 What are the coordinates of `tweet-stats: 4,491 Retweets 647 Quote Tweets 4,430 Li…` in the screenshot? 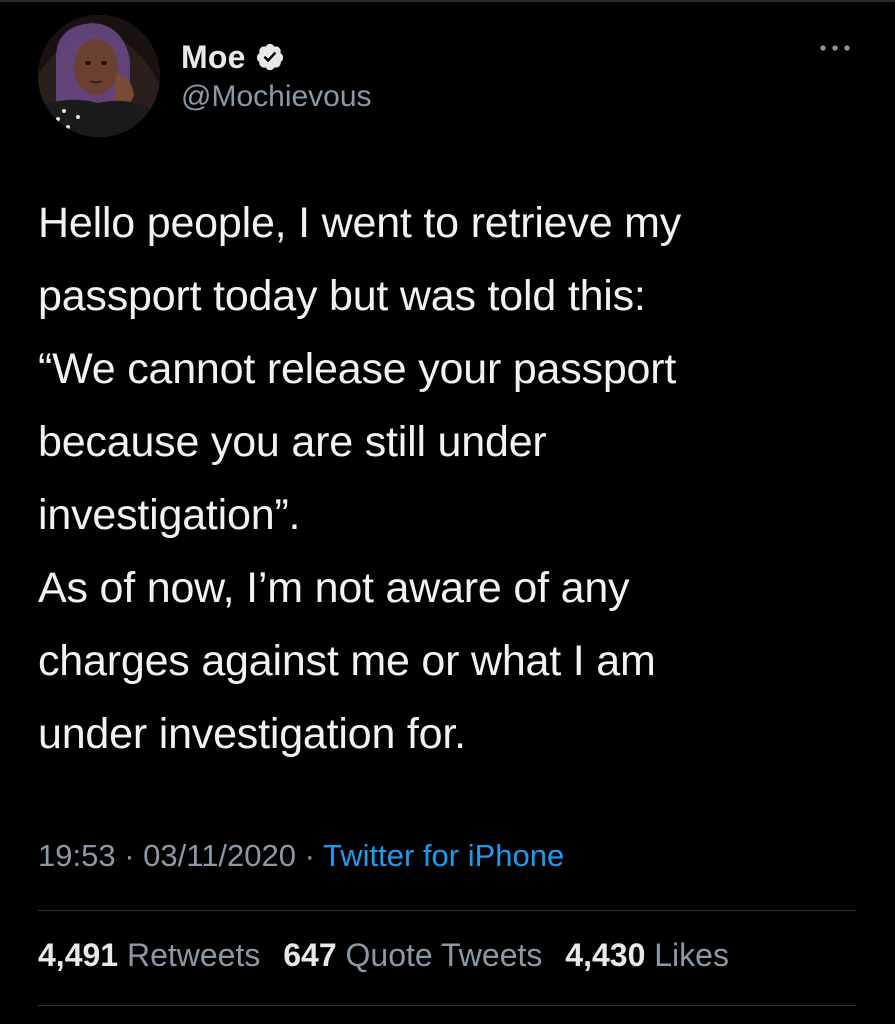 It's located at (390, 955).